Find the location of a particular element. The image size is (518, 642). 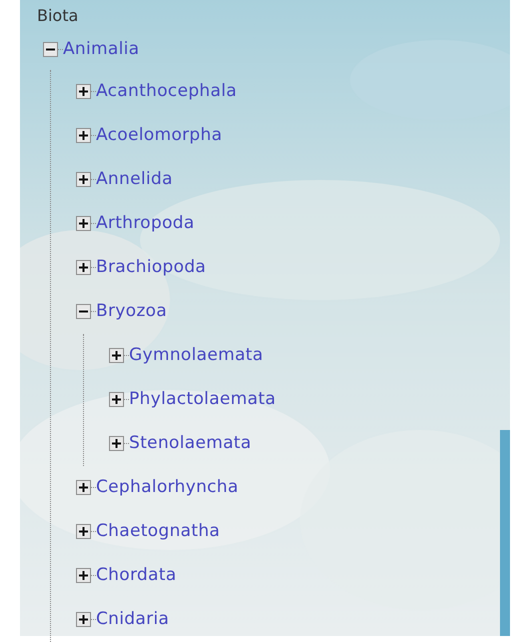

tree-node-link: Bryozoa is located at coordinates (131, 311).